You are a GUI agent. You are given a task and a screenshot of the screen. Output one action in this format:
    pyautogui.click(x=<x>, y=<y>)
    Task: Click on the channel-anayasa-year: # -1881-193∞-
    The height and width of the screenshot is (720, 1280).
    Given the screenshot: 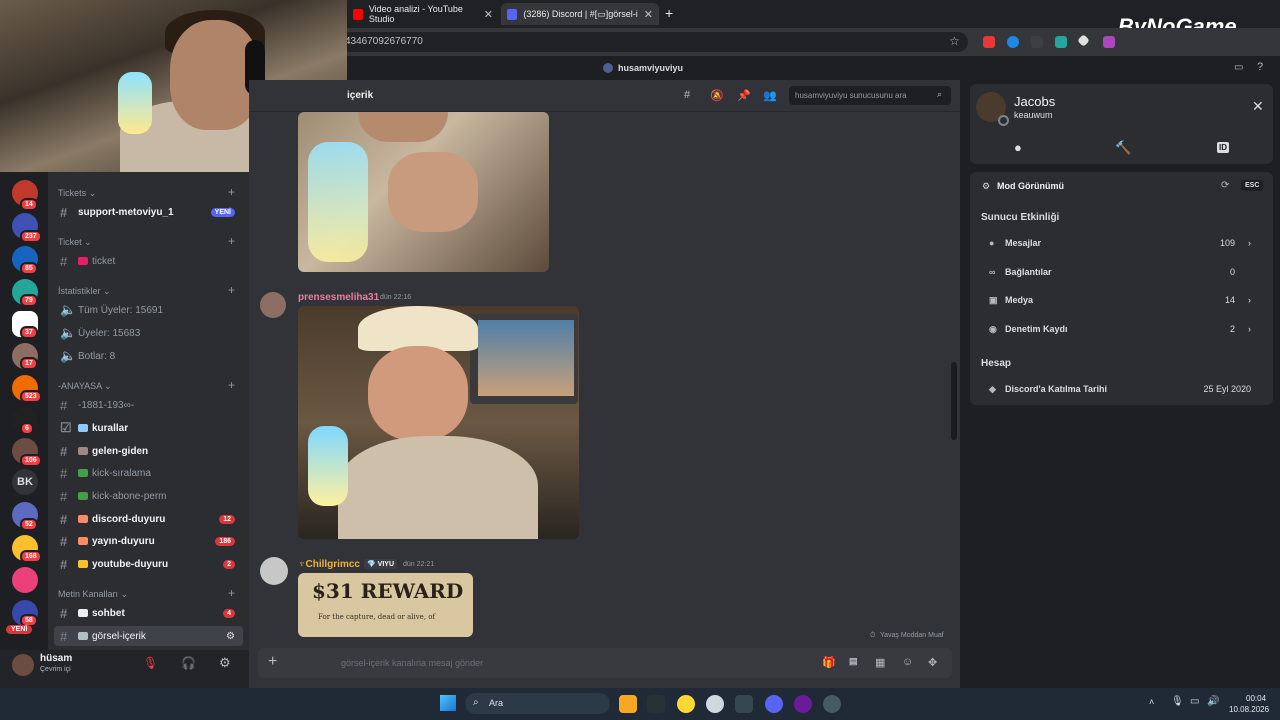 What is the action you would take?
    pyautogui.click(x=148, y=405)
    